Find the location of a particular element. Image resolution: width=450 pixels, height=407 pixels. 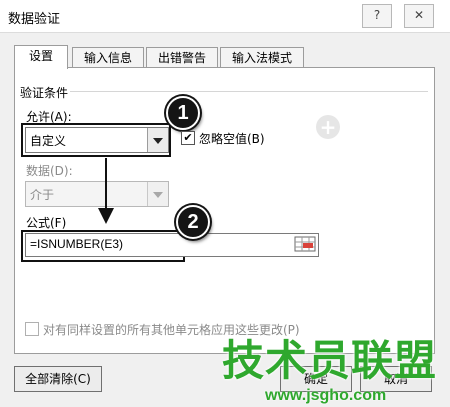

annotation-arrow is located at coordinates (106, 191).